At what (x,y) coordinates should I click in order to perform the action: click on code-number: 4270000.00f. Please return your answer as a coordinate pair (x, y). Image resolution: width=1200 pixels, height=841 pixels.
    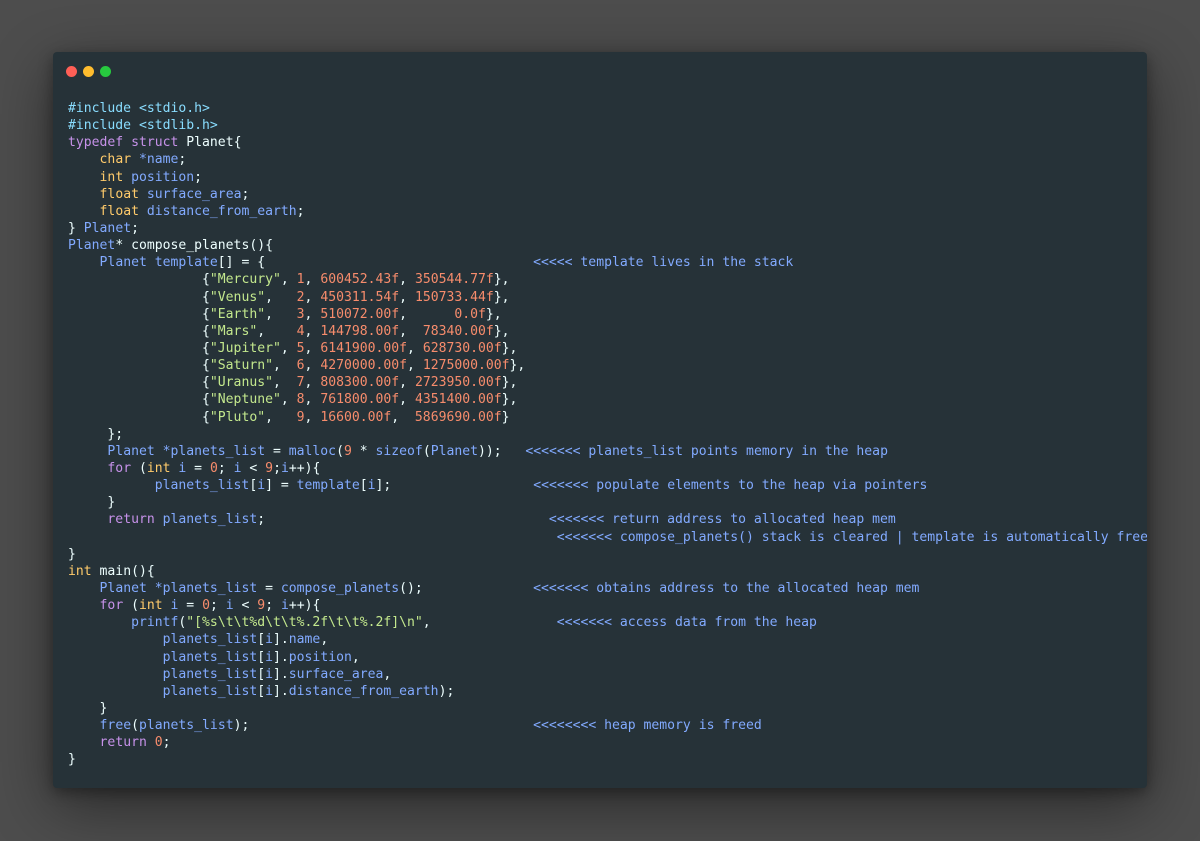
    Looking at the image, I should click on (364, 366).